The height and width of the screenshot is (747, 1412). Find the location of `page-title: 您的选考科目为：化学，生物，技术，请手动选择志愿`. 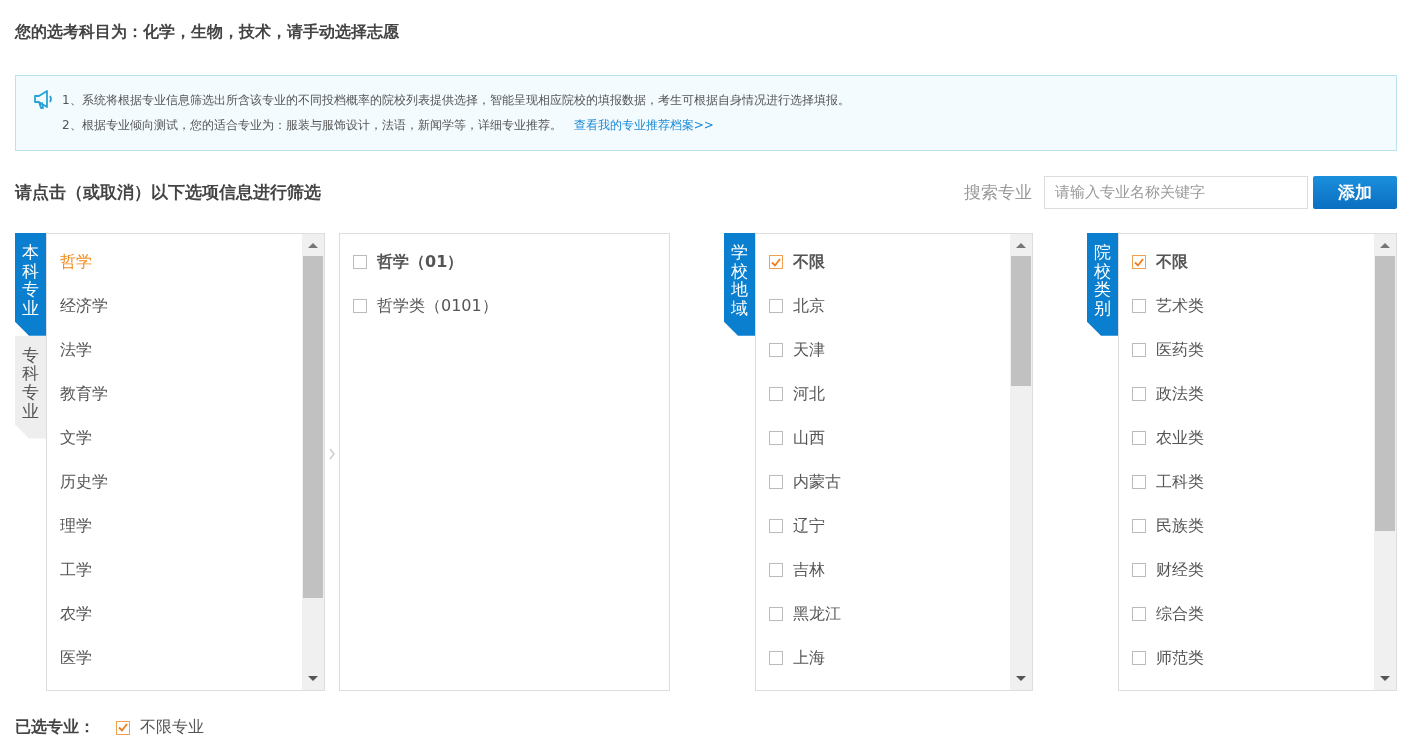

page-title: 您的选考科目为：化学，生物，技术，请手动选择志愿 is located at coordinates (207, 32).